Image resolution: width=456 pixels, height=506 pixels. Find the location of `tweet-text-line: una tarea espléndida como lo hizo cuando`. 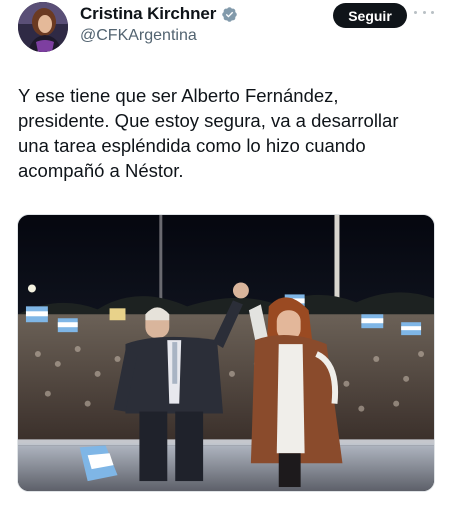

tweet-text-line: una tarea espléndida como lo hizo cuando is located at coordinates (192, 145).